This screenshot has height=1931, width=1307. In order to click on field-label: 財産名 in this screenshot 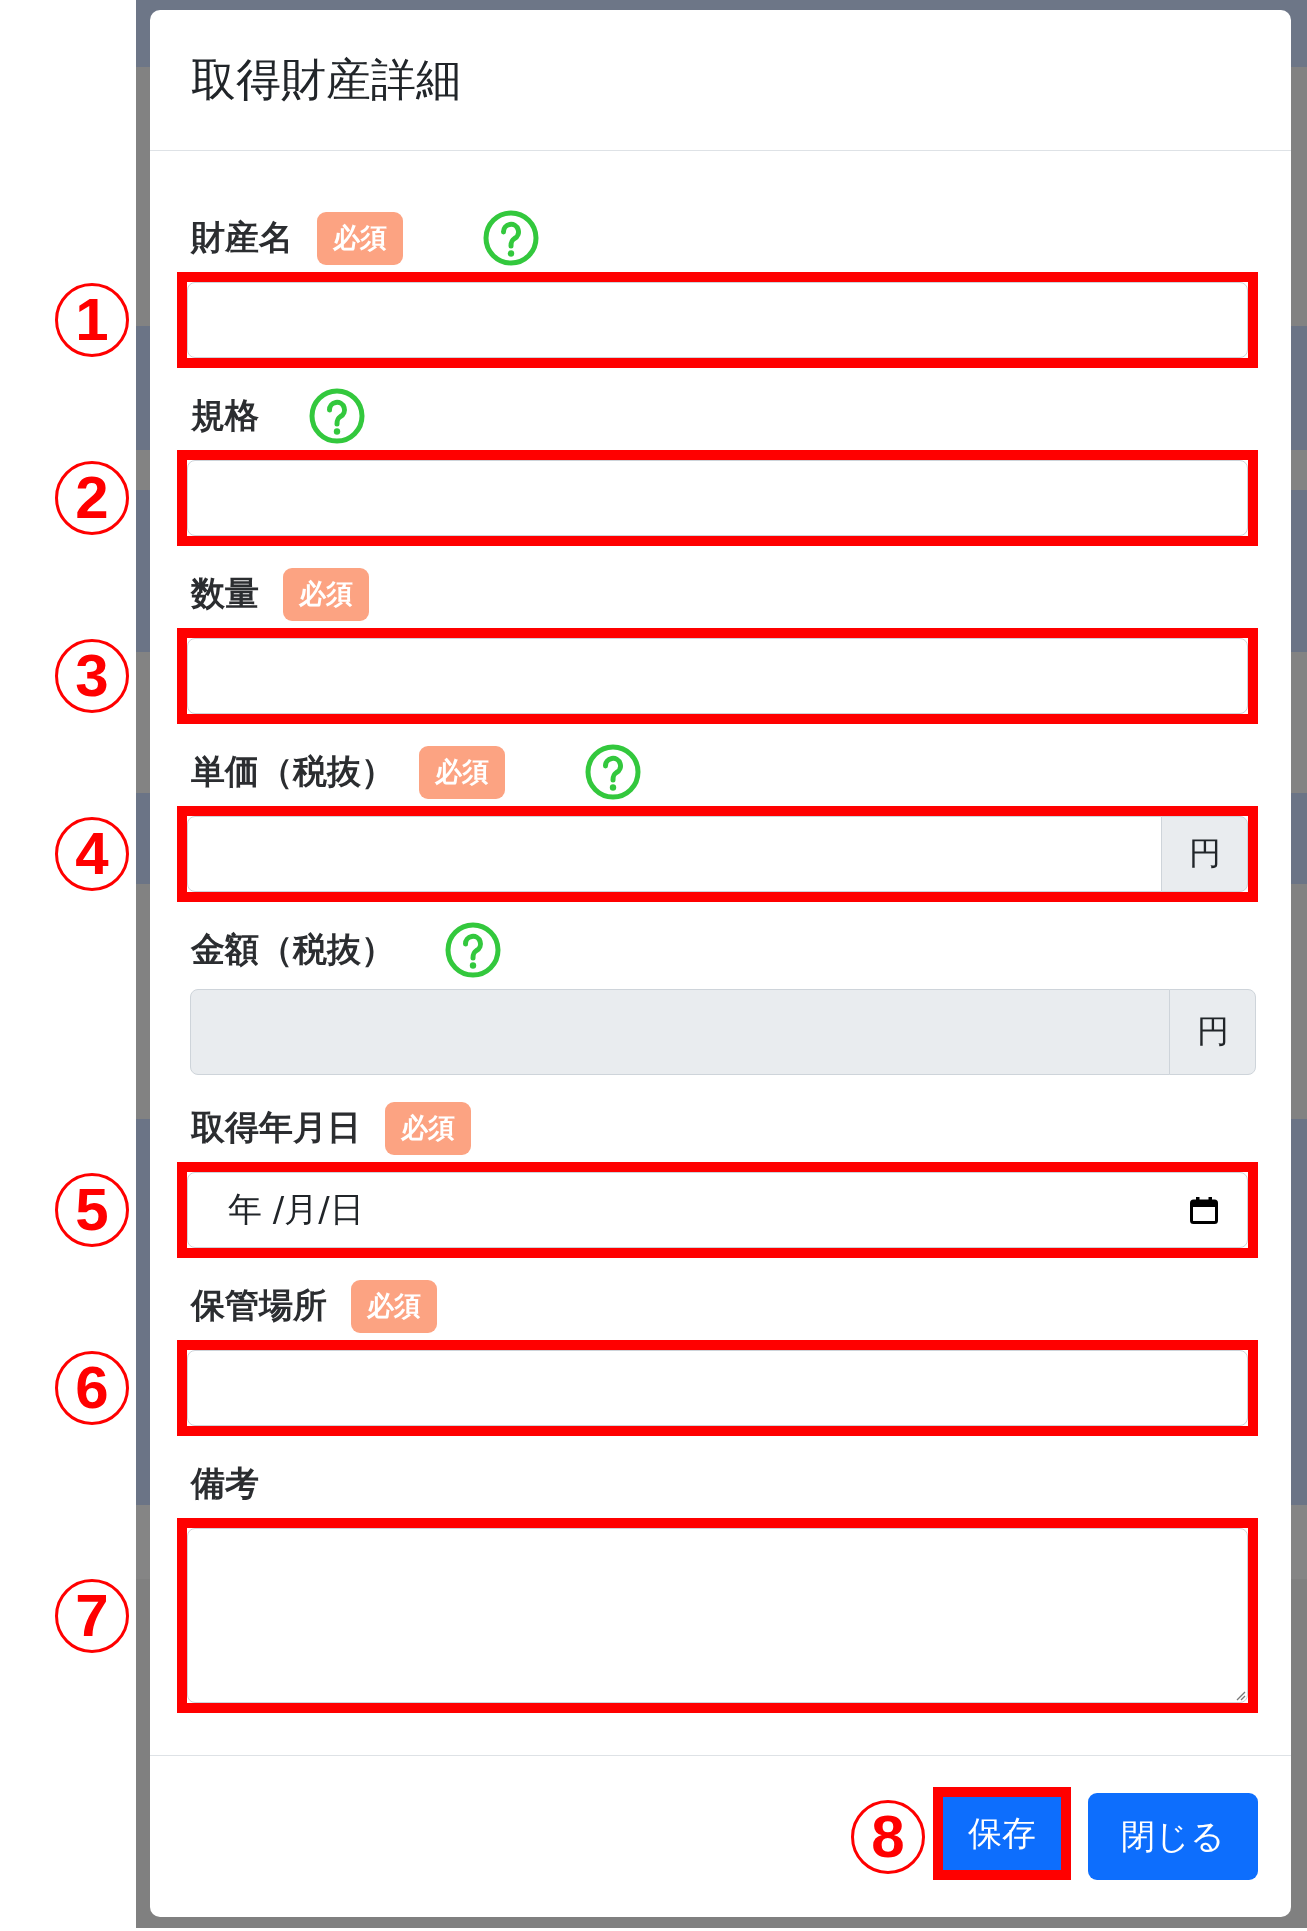, I will do `click(242, 237)`.